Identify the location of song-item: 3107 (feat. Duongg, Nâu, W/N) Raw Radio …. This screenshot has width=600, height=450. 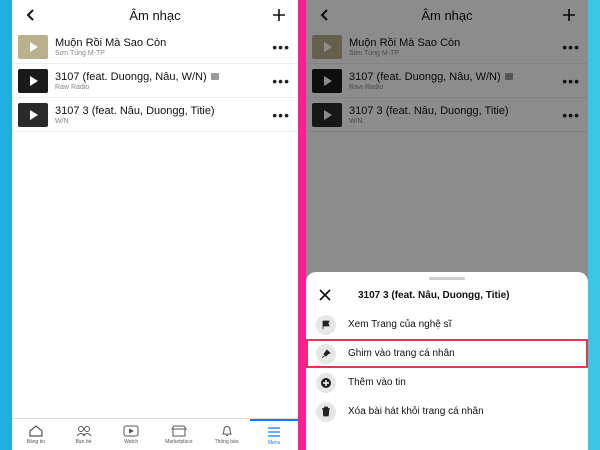
(155, 81).